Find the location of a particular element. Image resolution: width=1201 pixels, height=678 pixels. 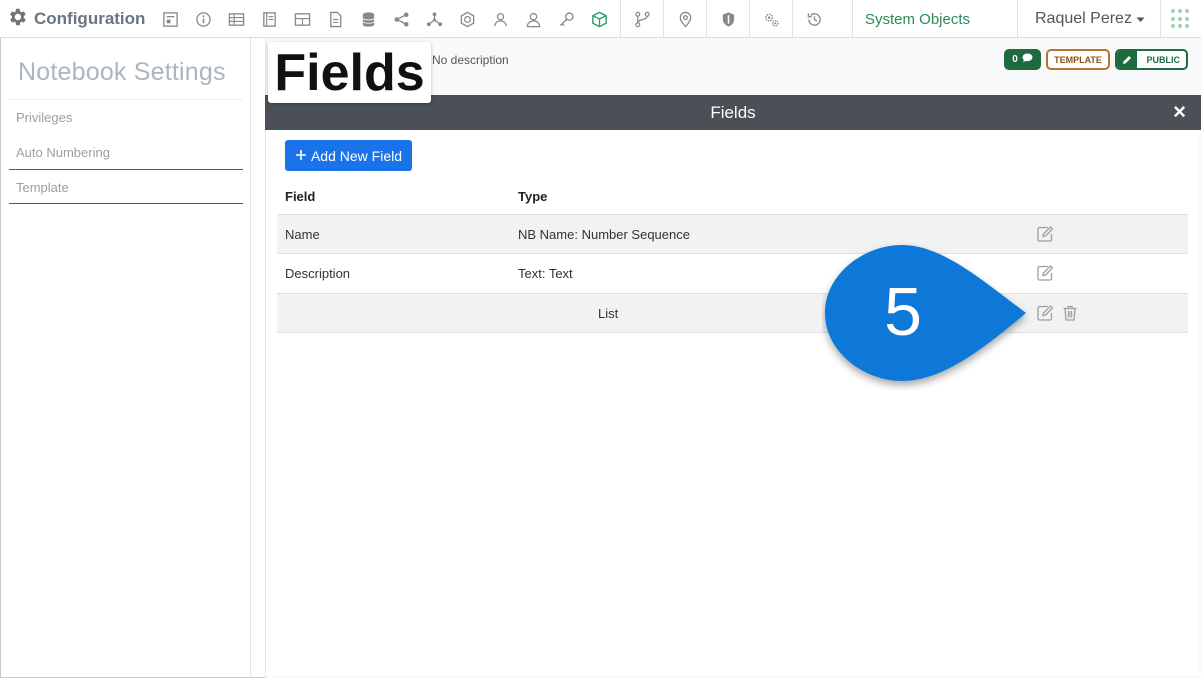

user-name: Raquel Perez is located at coordinates (1083, 18).